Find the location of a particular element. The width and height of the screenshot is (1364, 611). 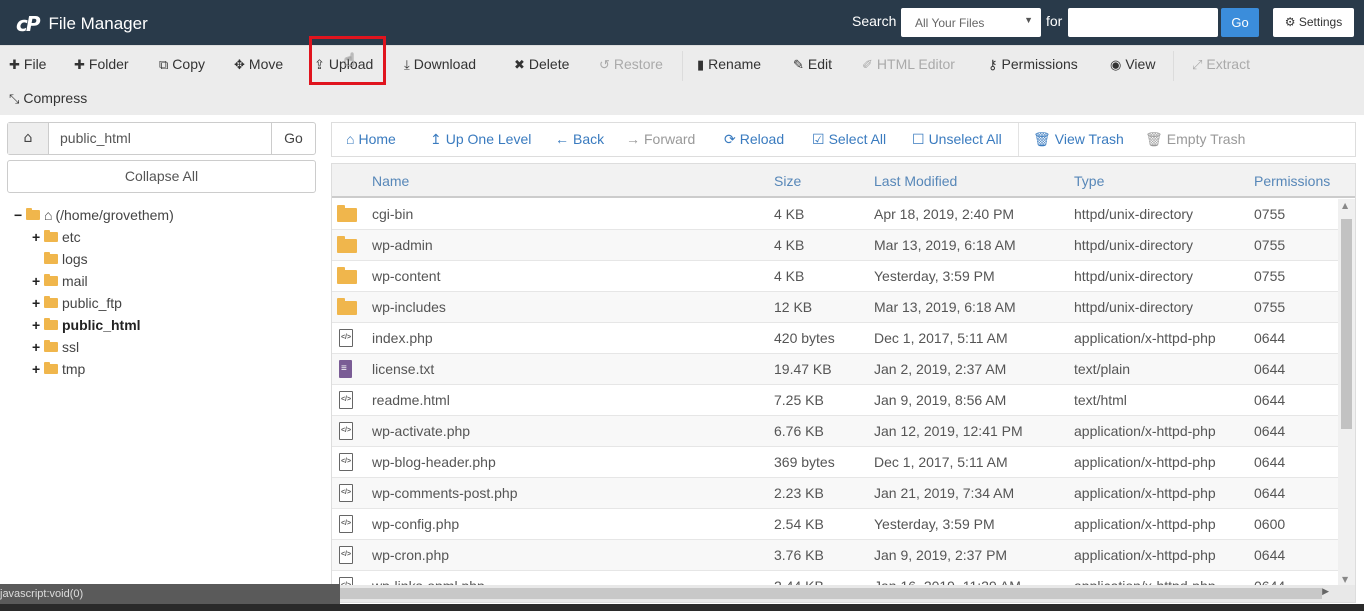

arrow-right-icon: → is located at coordinates (633, 139).